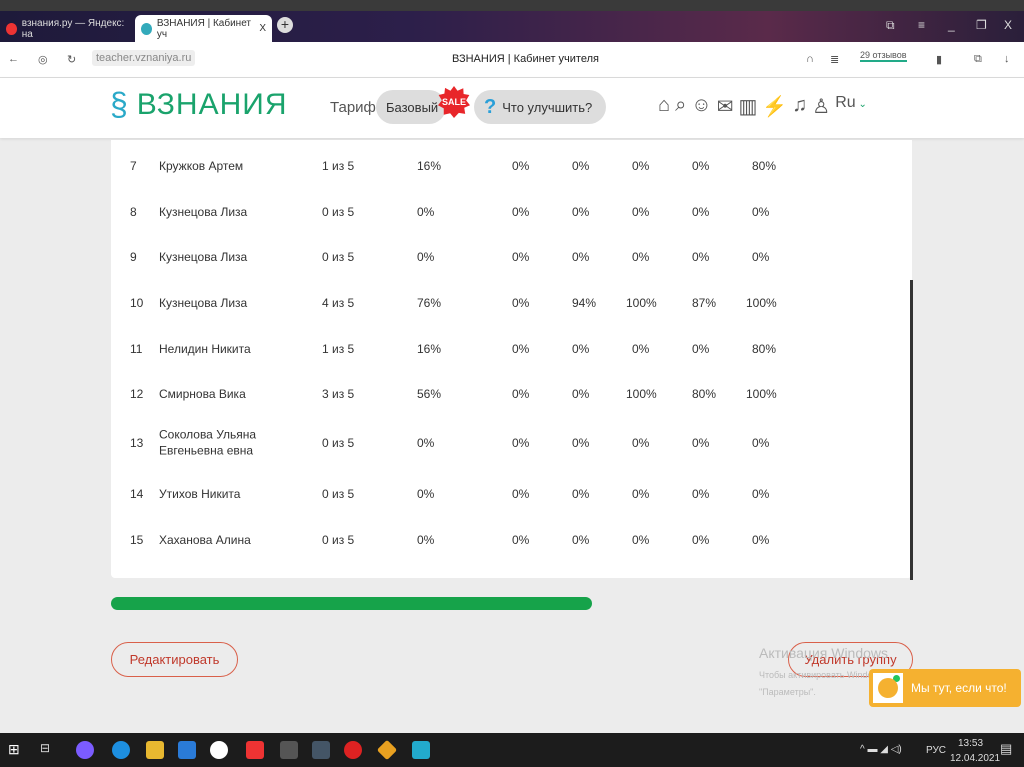 The image size is (1024, 767). Describe the element at coordinates (71, 59) in the screenshot. I see `reload-icon: ↻` at that location.